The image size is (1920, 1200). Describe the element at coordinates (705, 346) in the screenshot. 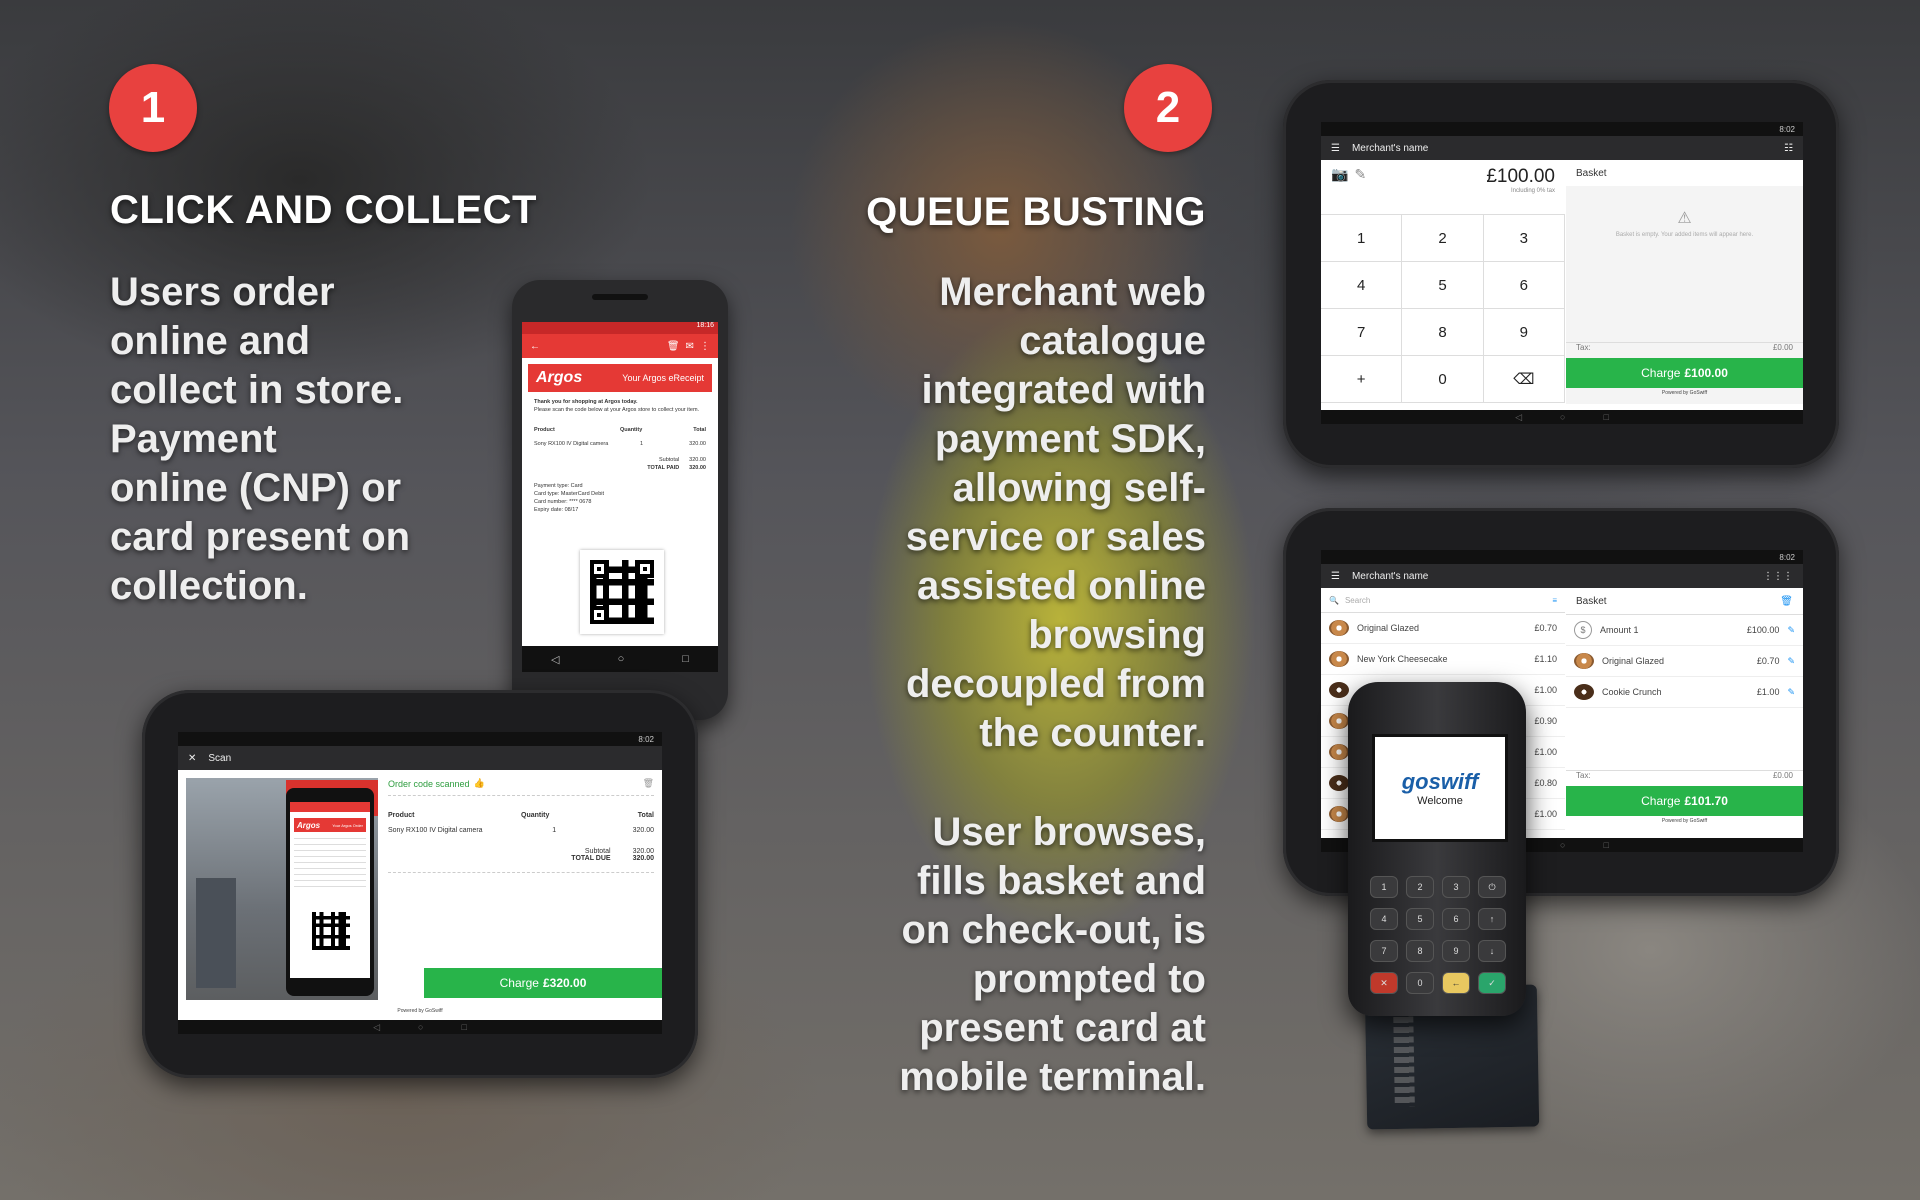

I see `more-icon: ⋮` at that location.